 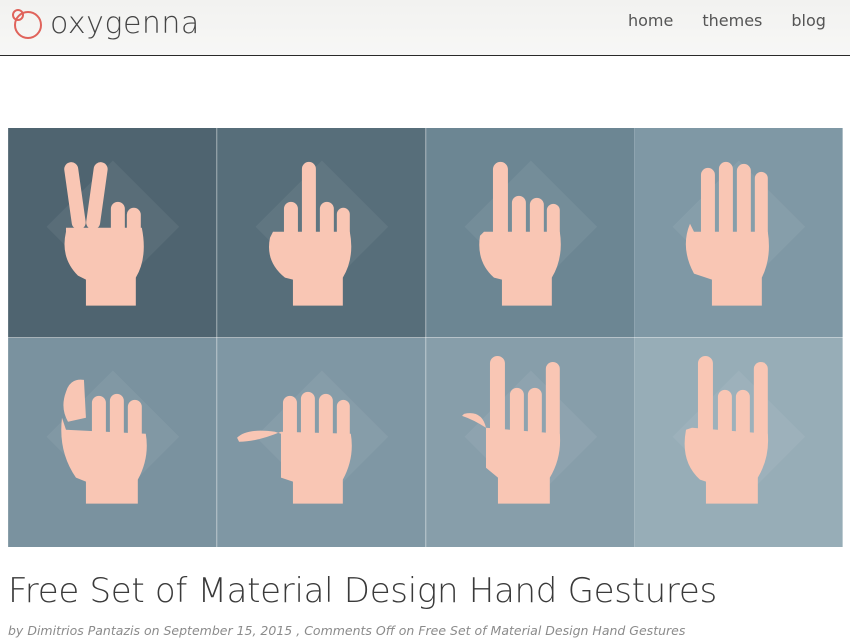 I want to click on site-header: oxygenna home themes blog s, so click(x=425, y=28).